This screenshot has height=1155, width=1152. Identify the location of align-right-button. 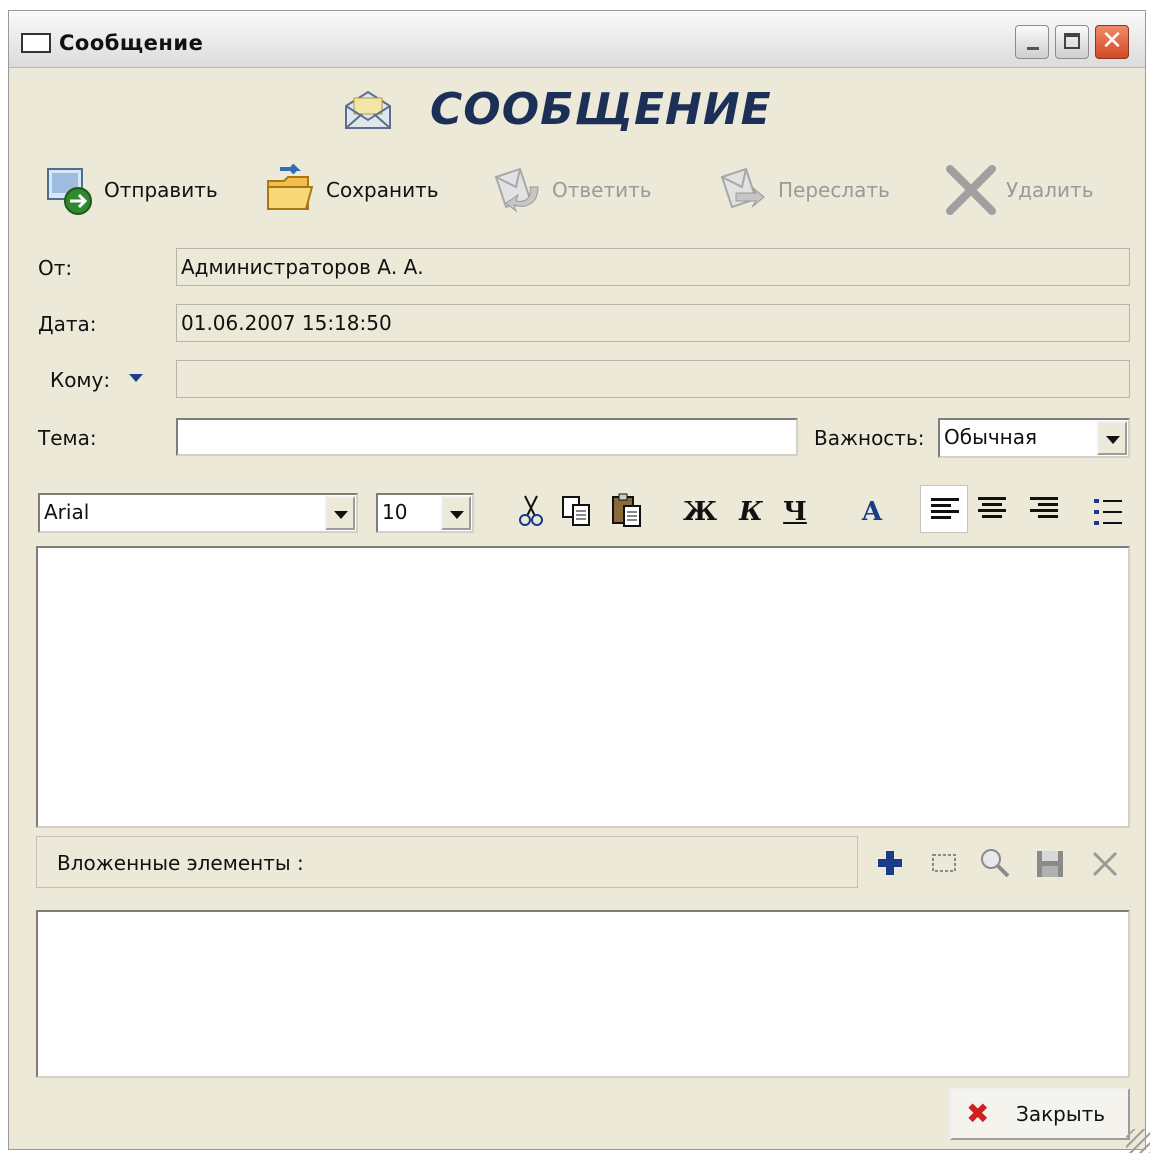
(1045, 512).